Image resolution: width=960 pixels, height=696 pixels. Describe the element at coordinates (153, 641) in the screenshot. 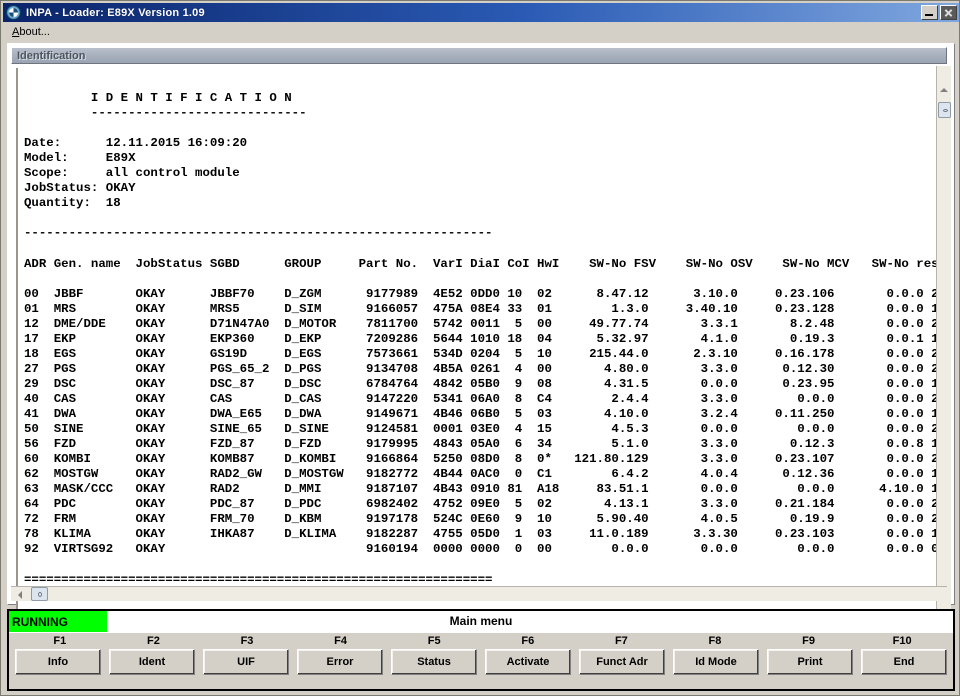

I see `function-key-label-f2: F2` at that location.